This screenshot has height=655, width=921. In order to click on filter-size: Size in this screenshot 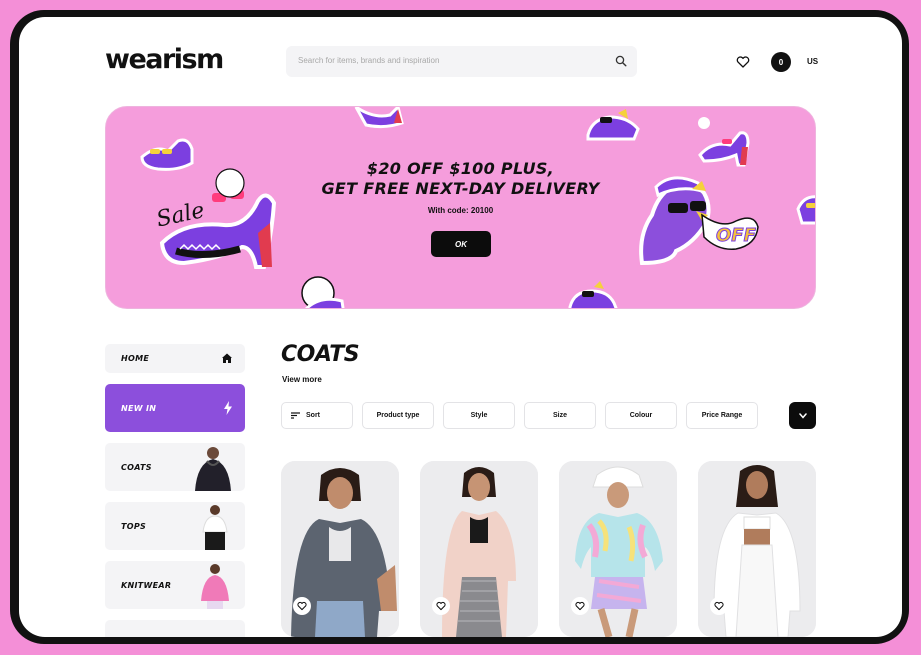, I will do `click(560, 415)`.